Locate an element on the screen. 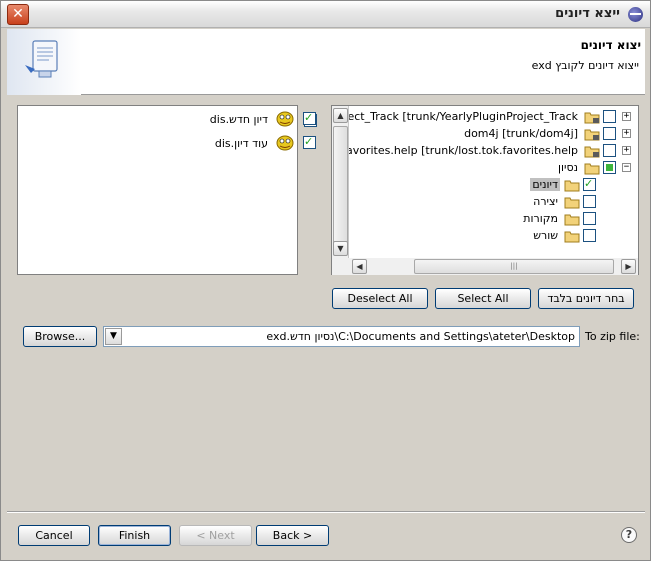 The image size is (651, 561). help-icon: ? is located at coordinates (629, 535).